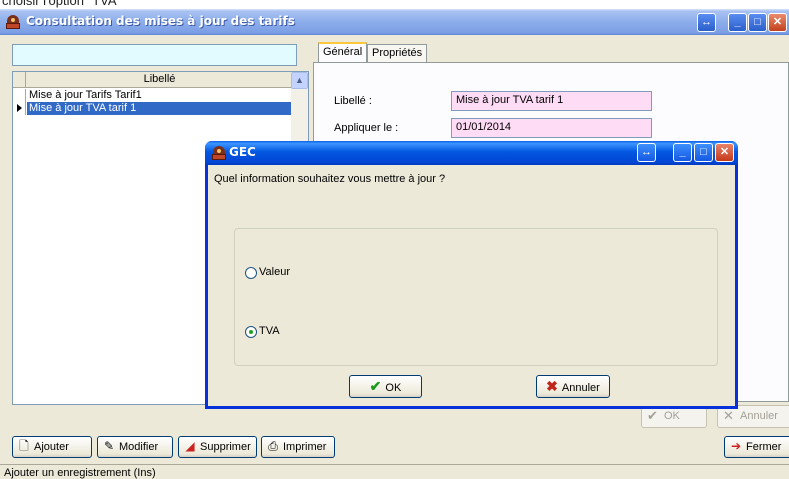 The width and height of the screenshot is (789, 479). I want to click on fermer-button: ➔ Fermer, so click(756, 447).